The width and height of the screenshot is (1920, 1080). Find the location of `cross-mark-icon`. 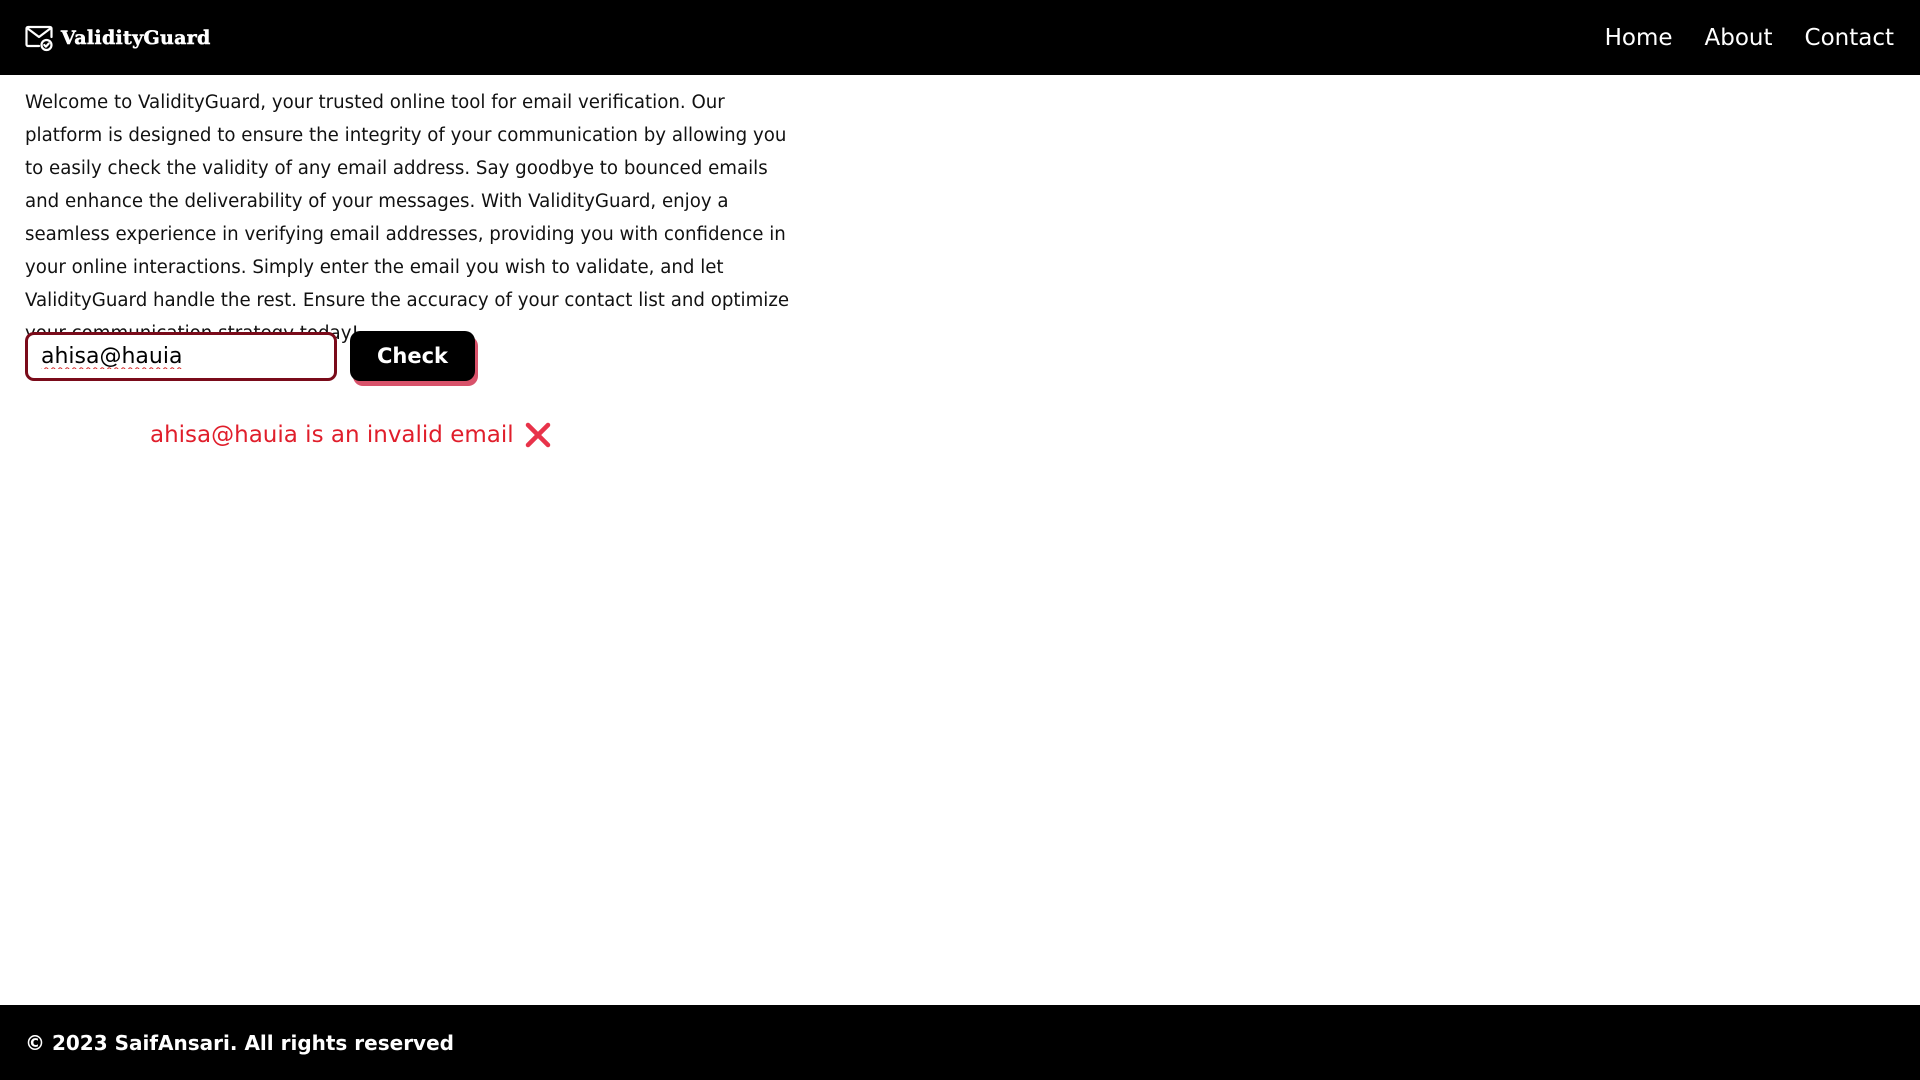

cross-mark-icon is located at coordinates (538, 435).